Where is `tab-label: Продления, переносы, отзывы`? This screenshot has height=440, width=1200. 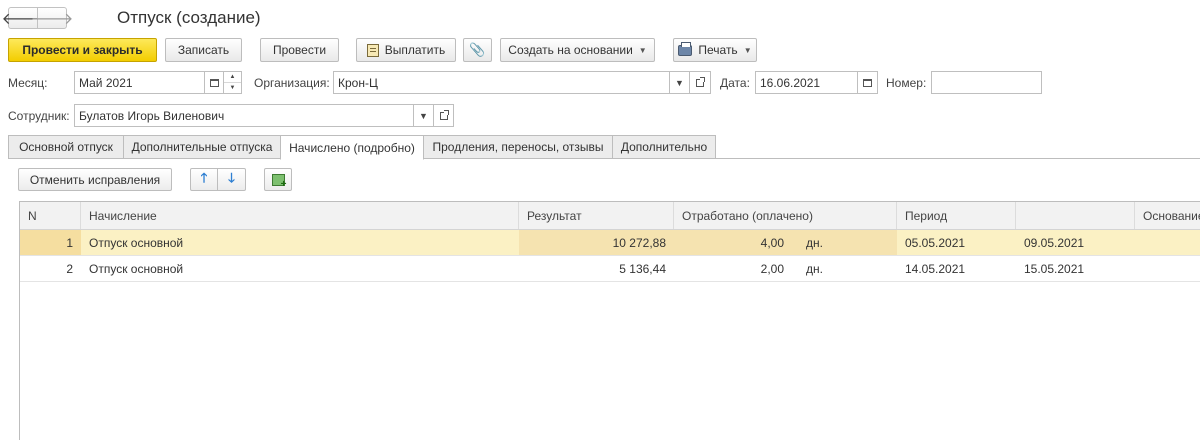 tab-label: Продления, переносы, отзывы is located at coordinates (518, 147).